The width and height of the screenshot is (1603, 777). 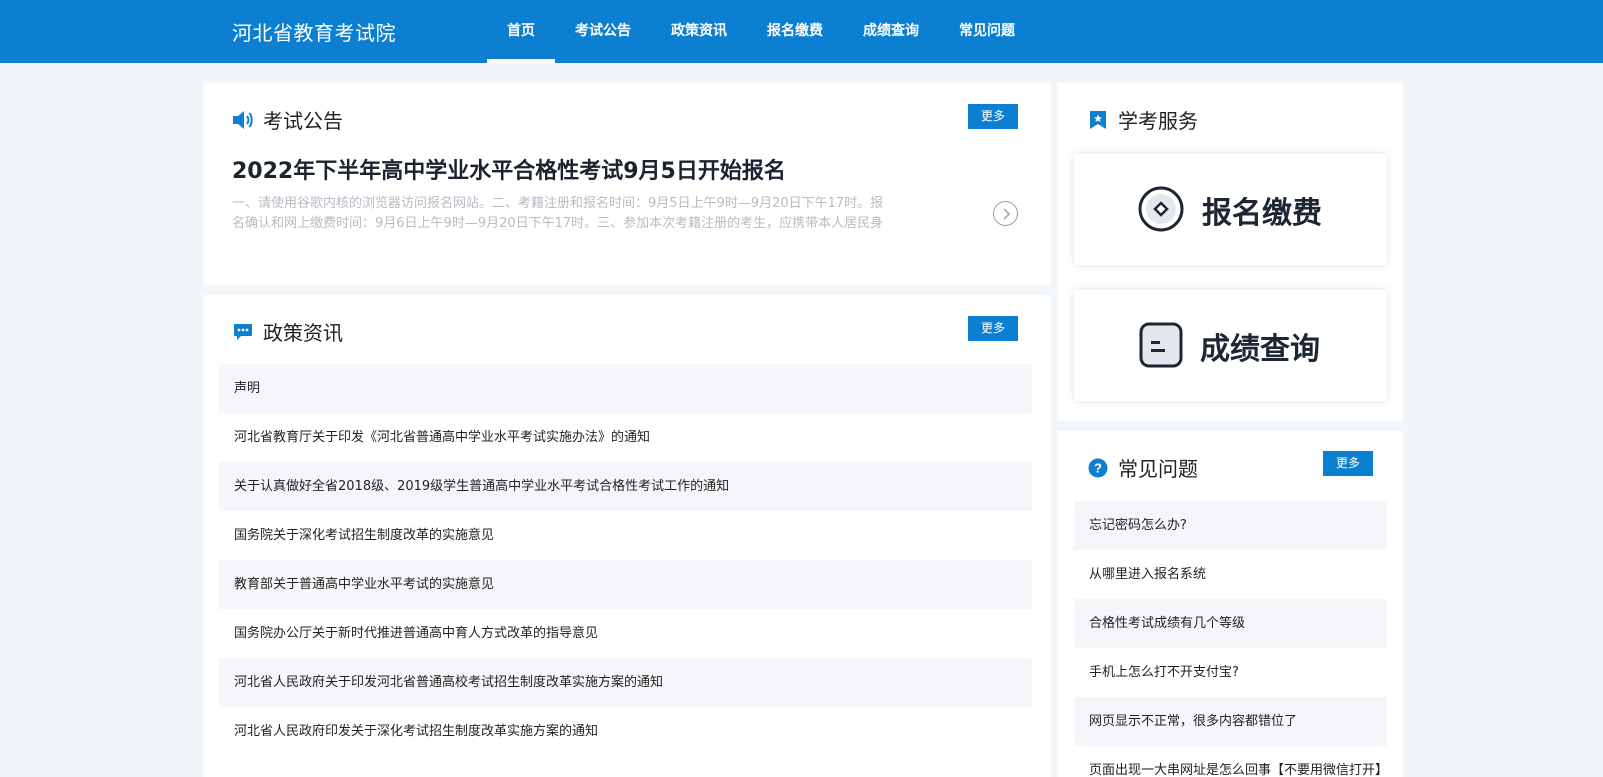 What do you see at coordinates (625, 437) in the screenshot?
I see `list-item: 河北省教育厅关于印发《河北省普通高中学业水平考试实施办法》的通知` at bounding box center [625, 437].